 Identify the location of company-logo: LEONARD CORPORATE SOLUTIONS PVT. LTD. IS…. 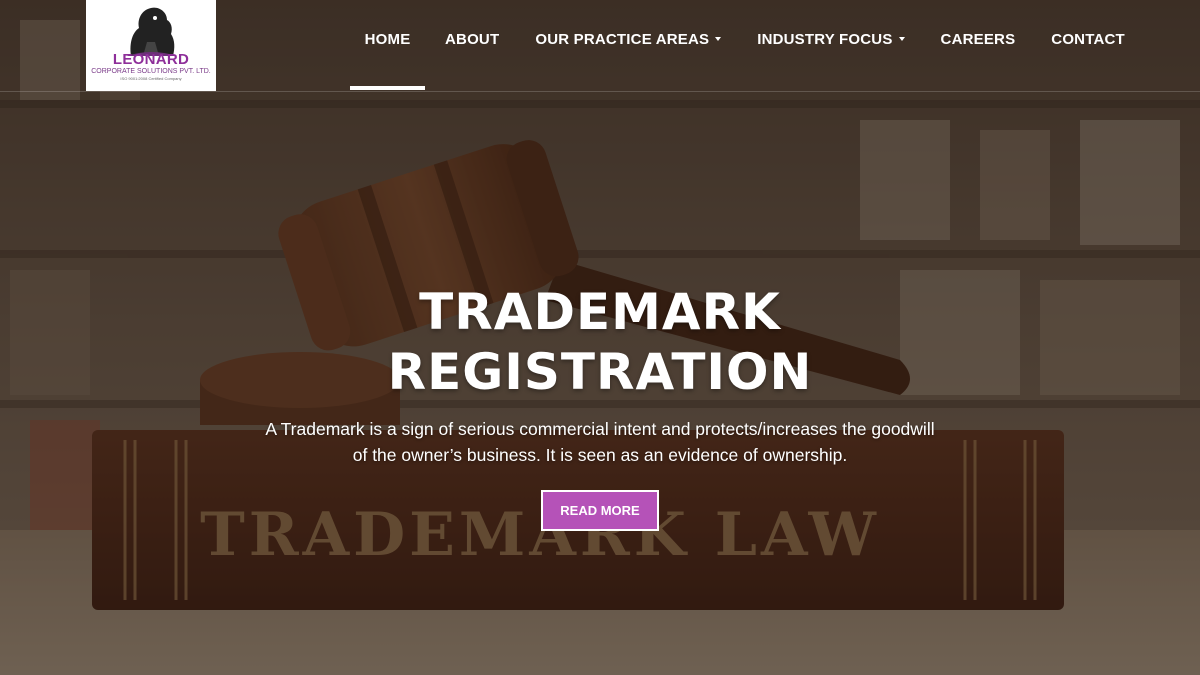
(151, 45).